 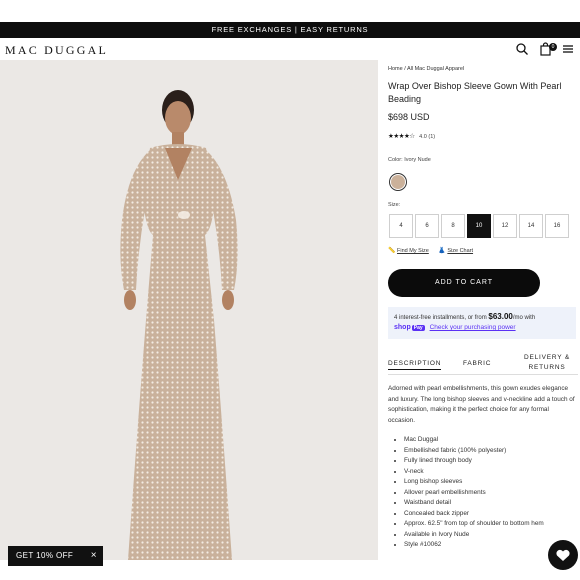 What do you see at coordinates (505, 226) in the screenshot?
I see `size-option: 12` at bounding box center [505, 226].